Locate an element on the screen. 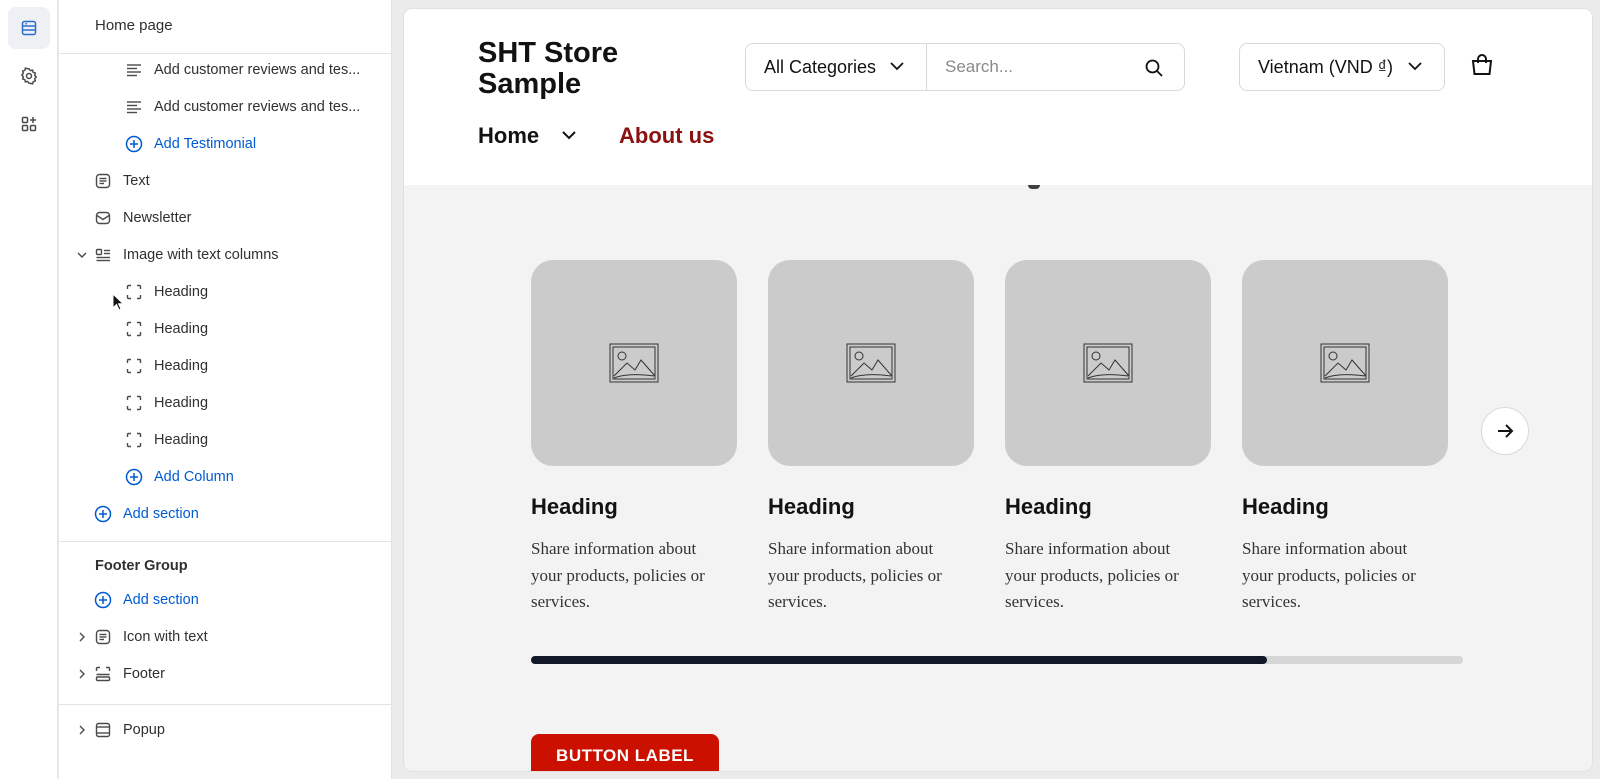 Image resolution: width=1600 pixels, height=779 pixels. arrow-right-icon is located at coordinates (1506, 431).